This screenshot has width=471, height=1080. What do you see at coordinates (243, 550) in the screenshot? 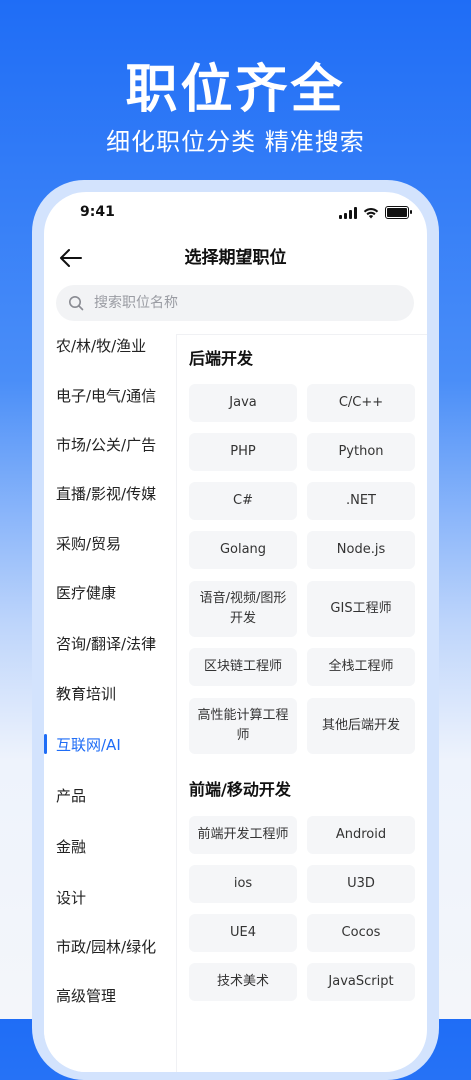
I see `tag-golang: Golang` at bounding box center [243, 550].